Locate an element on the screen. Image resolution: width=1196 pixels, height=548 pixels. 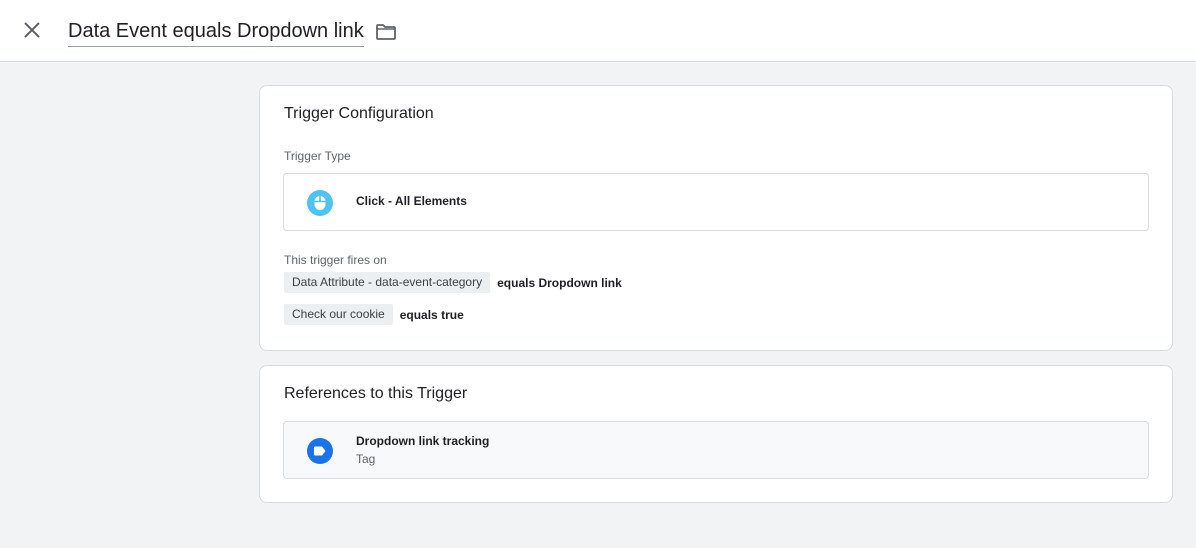
card-title: References to this Trigger is located at coordinates (376, 393).